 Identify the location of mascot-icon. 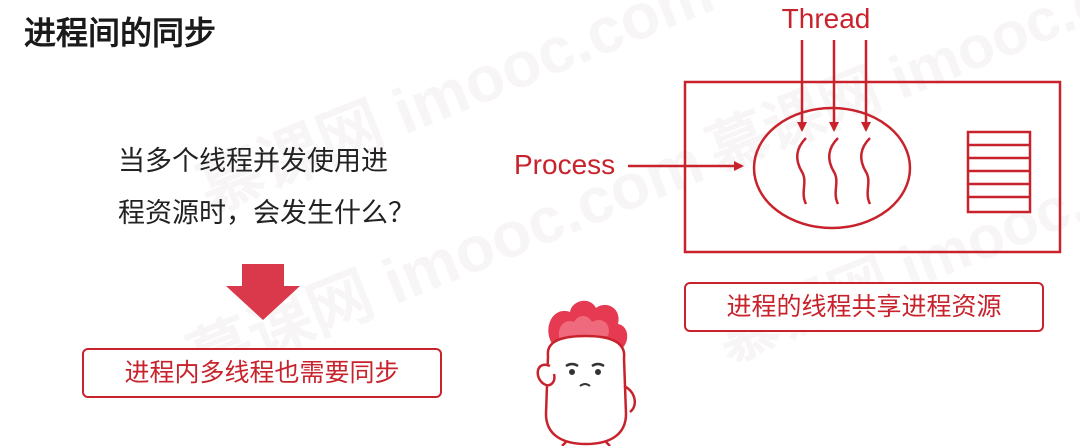
(586, 373).